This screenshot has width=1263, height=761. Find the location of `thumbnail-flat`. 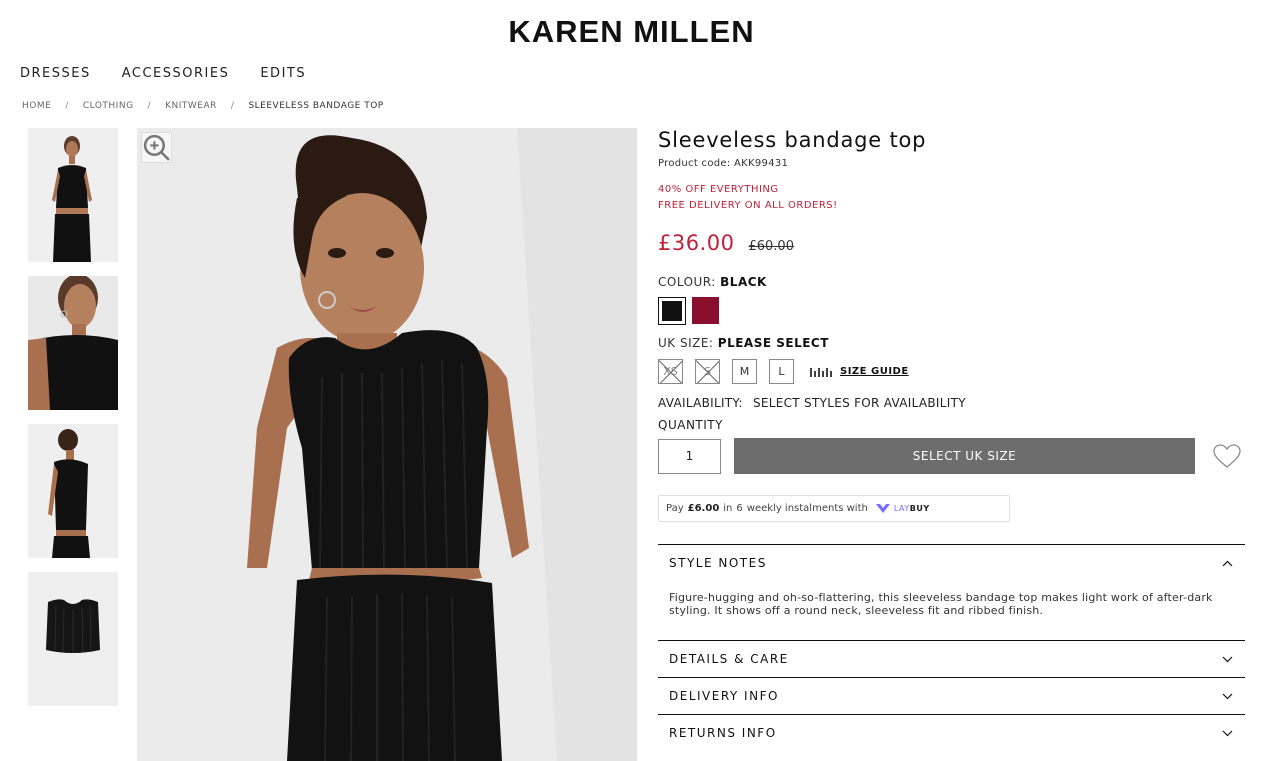

thumbnail-flat is located at coordinates (73, 639).